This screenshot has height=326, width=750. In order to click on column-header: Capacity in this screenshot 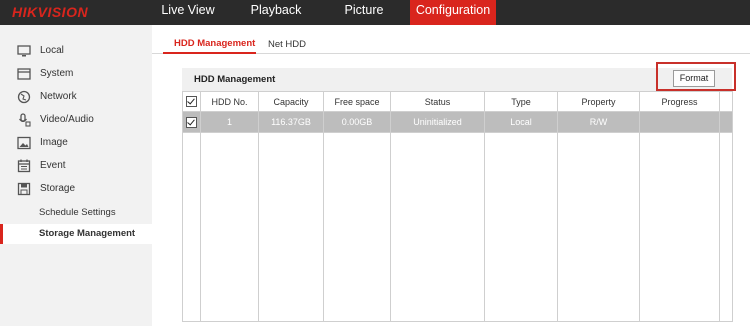, I will do `click(291, 101)`.